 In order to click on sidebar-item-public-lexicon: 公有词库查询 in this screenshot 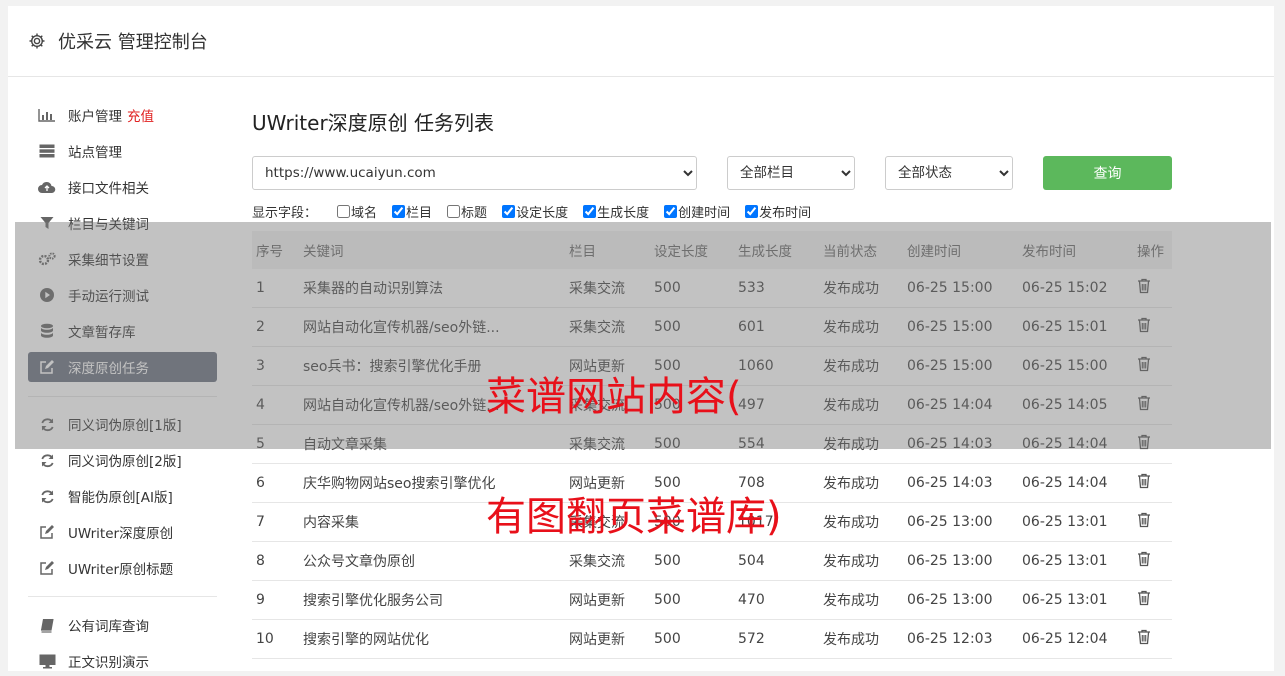, I will do `click(122, 625)`.